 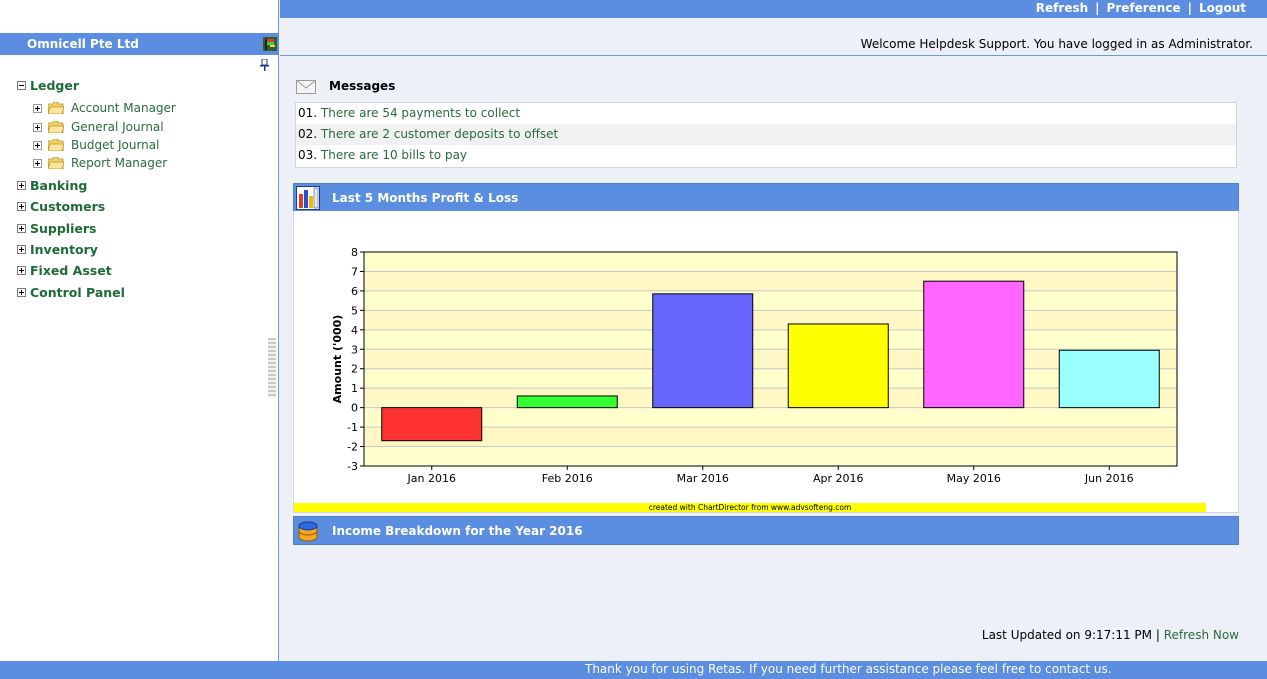 I want to click on y-tick-label: -3, so click(x=352, y=466).